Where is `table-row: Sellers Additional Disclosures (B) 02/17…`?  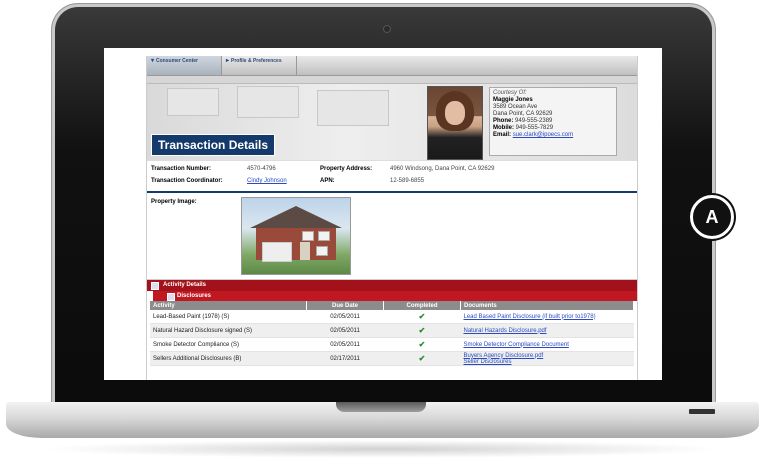
table-row: Sellers Additional Disclosures (B) 02/17… is located at coordinates (392, 358).